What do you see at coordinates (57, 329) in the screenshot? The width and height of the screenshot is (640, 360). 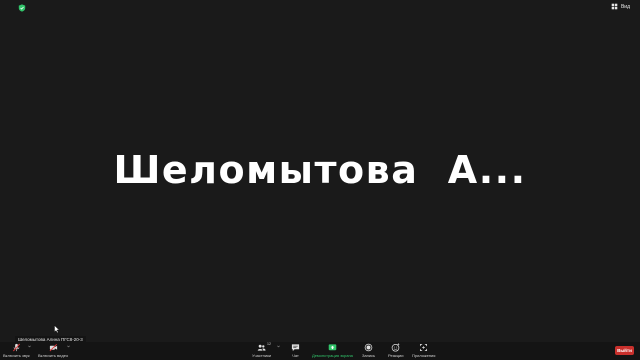 I see `mouse-cursor-icon` at bounding box center [57, 329].